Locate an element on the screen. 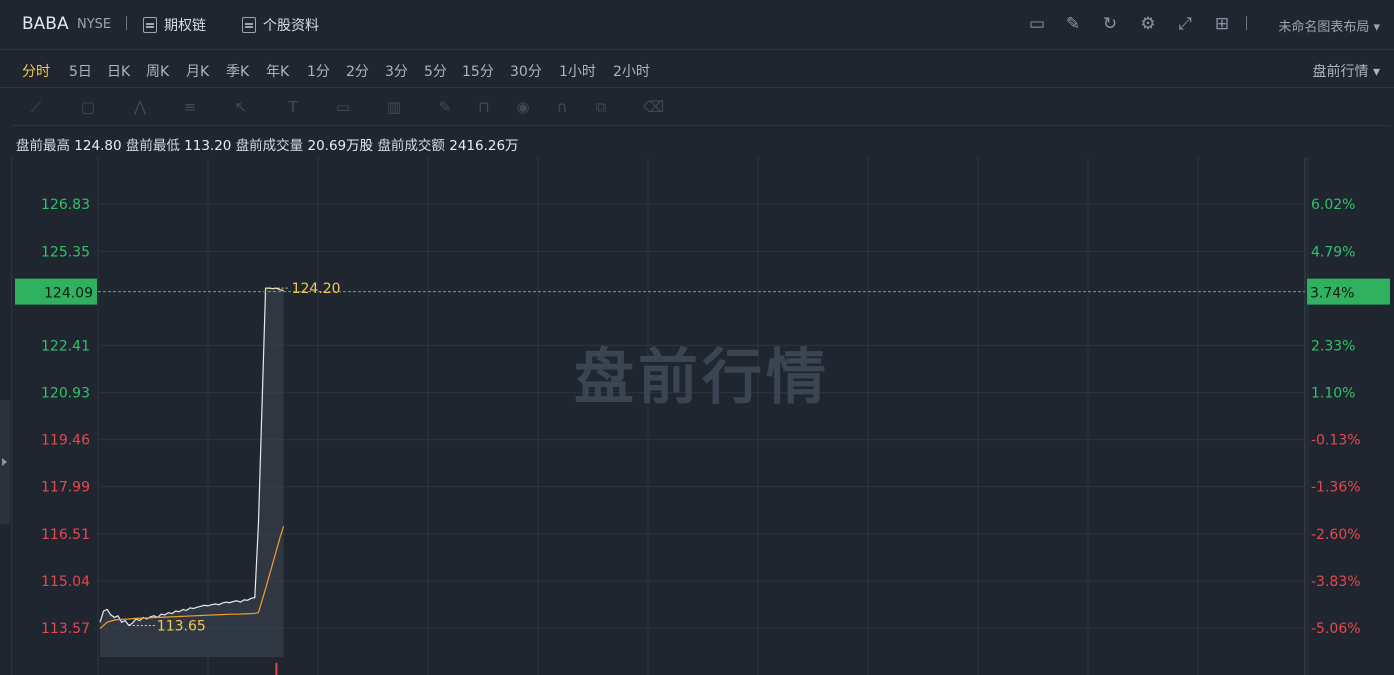  y-tick-right: -2.60% is located at coordinates (1336, 535).